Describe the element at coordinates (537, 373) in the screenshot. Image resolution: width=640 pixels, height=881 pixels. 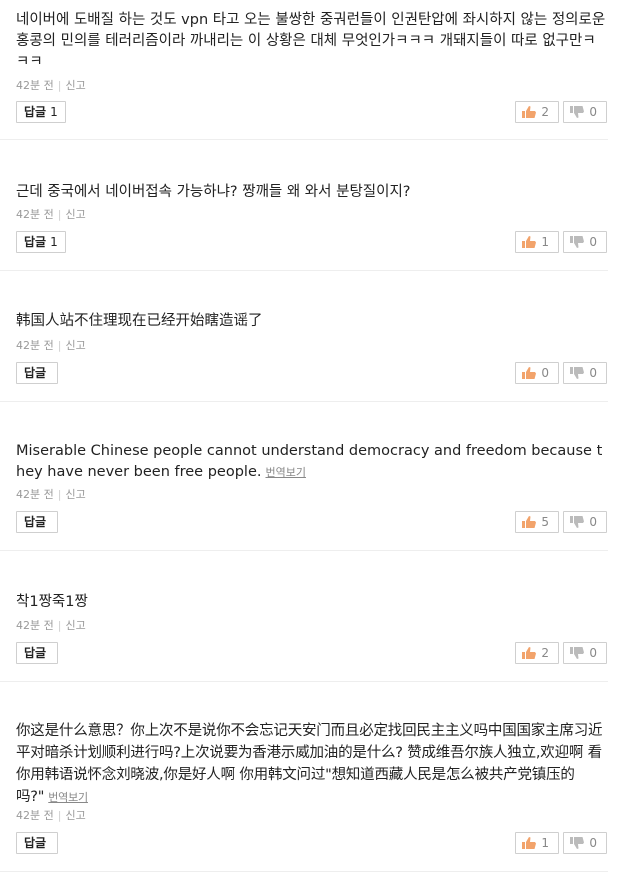
I see `like-button: 0` at that location.